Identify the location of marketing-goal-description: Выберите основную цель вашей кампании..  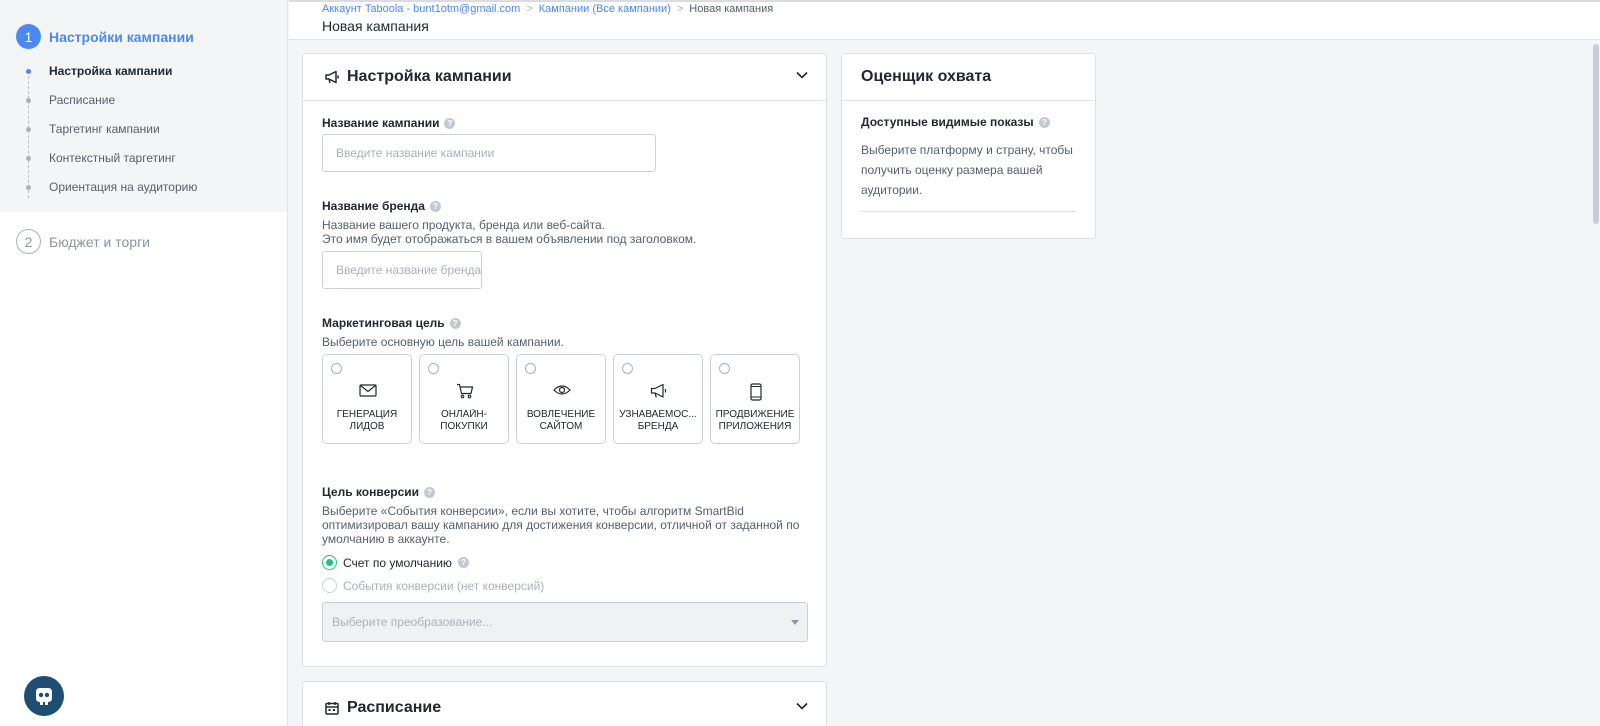
(443, 342).